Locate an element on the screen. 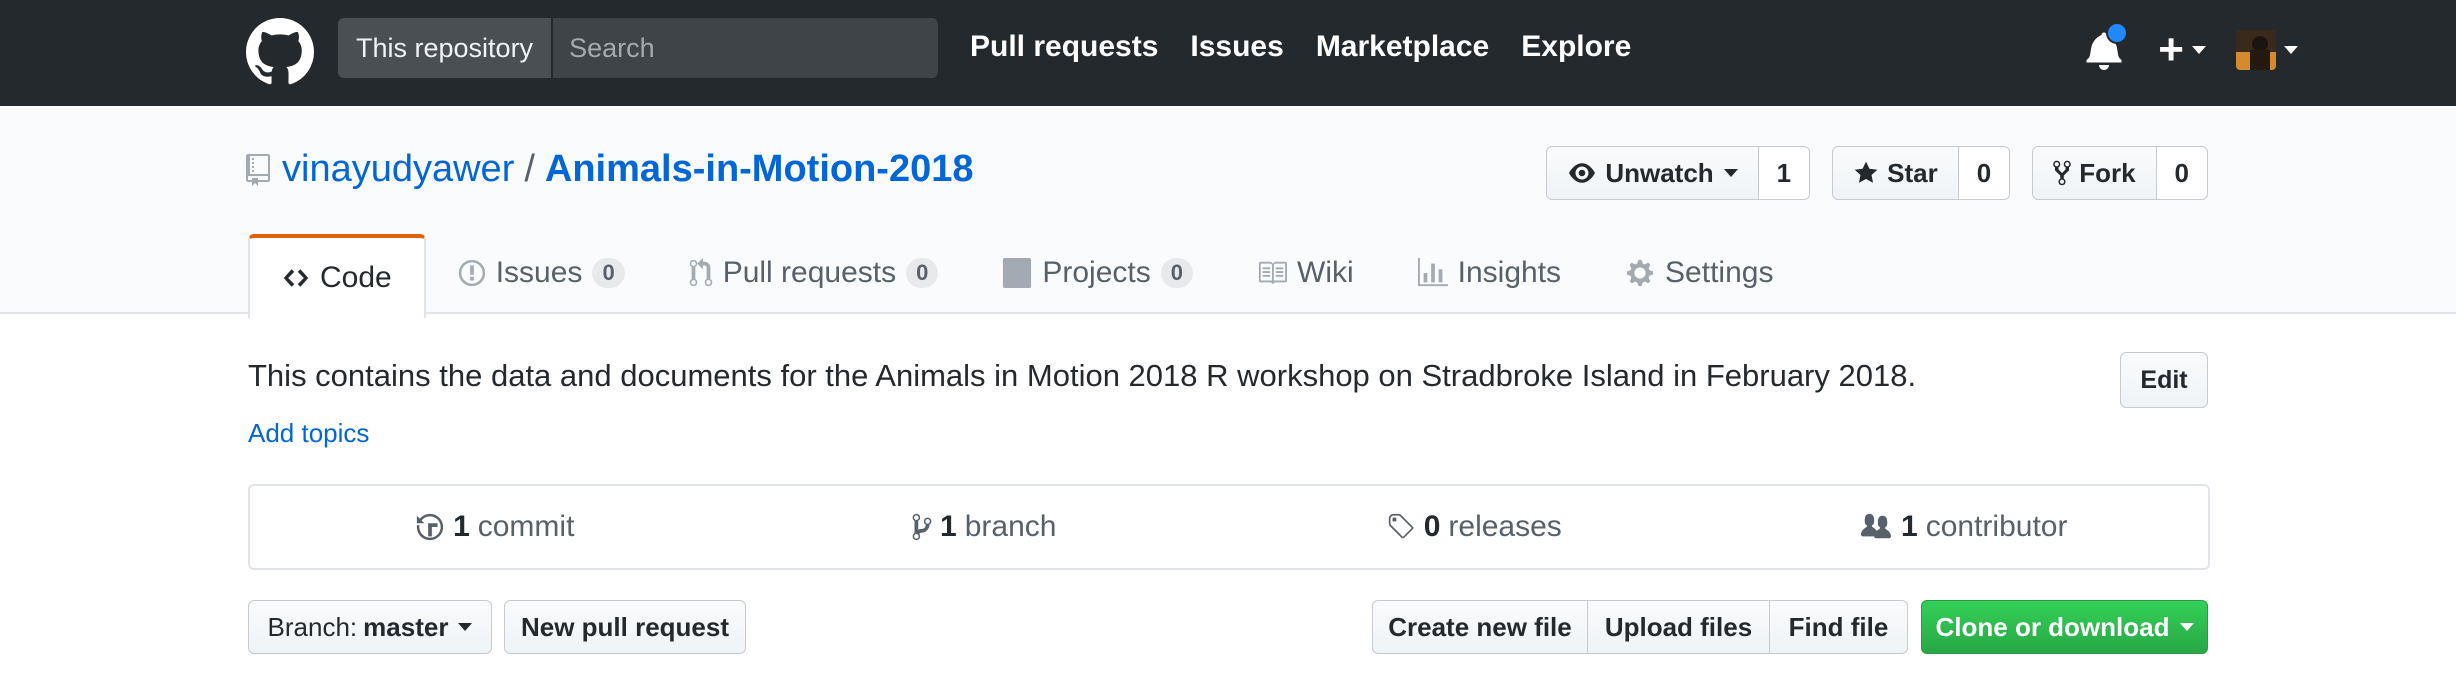  tab-pull-requests: Pull requests 0 is located at coordinates (814, 273).